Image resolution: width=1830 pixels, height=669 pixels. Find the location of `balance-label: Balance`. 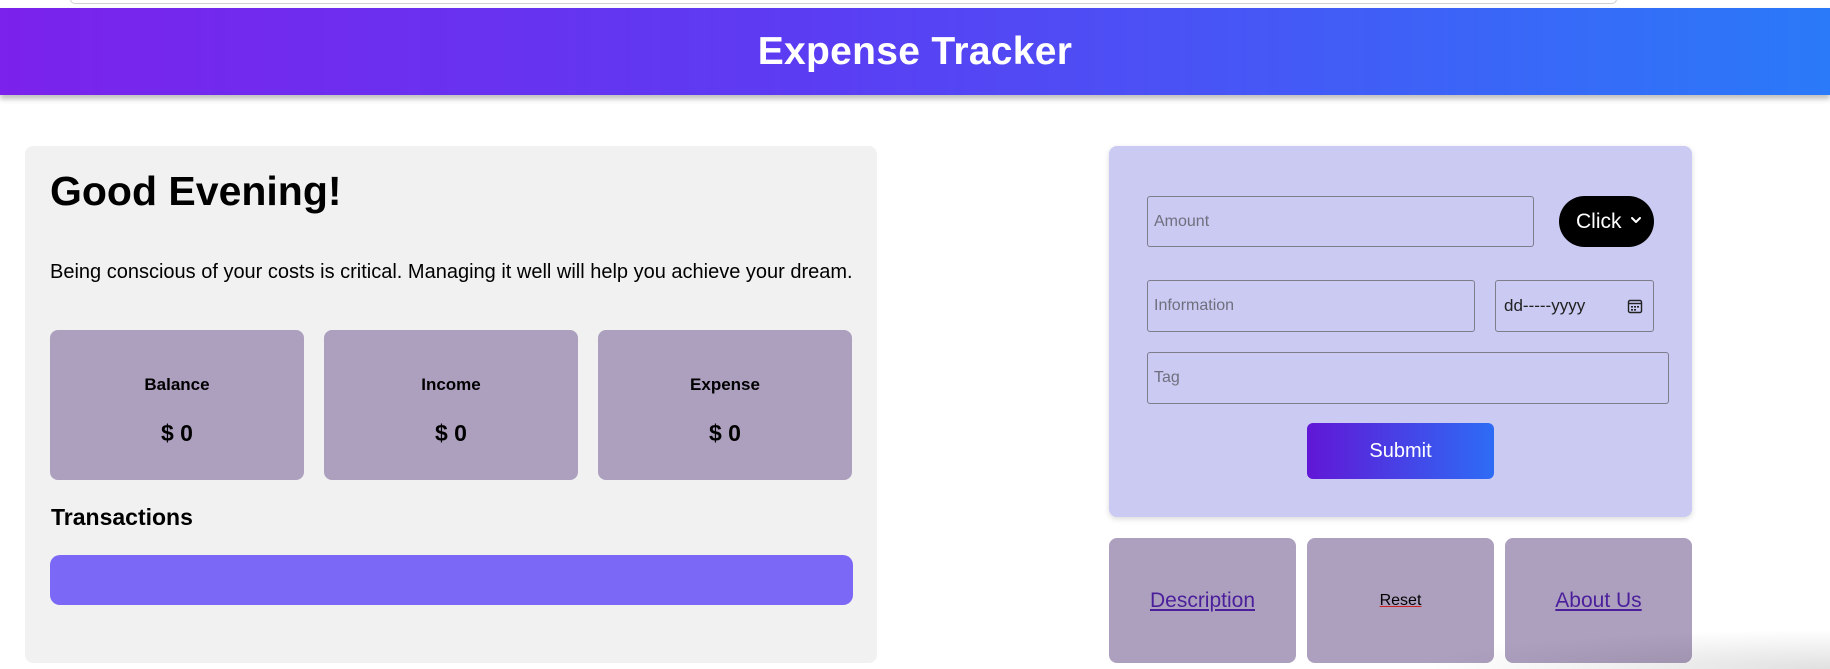

balance-label: Balance is located at coordinates (177, 384).